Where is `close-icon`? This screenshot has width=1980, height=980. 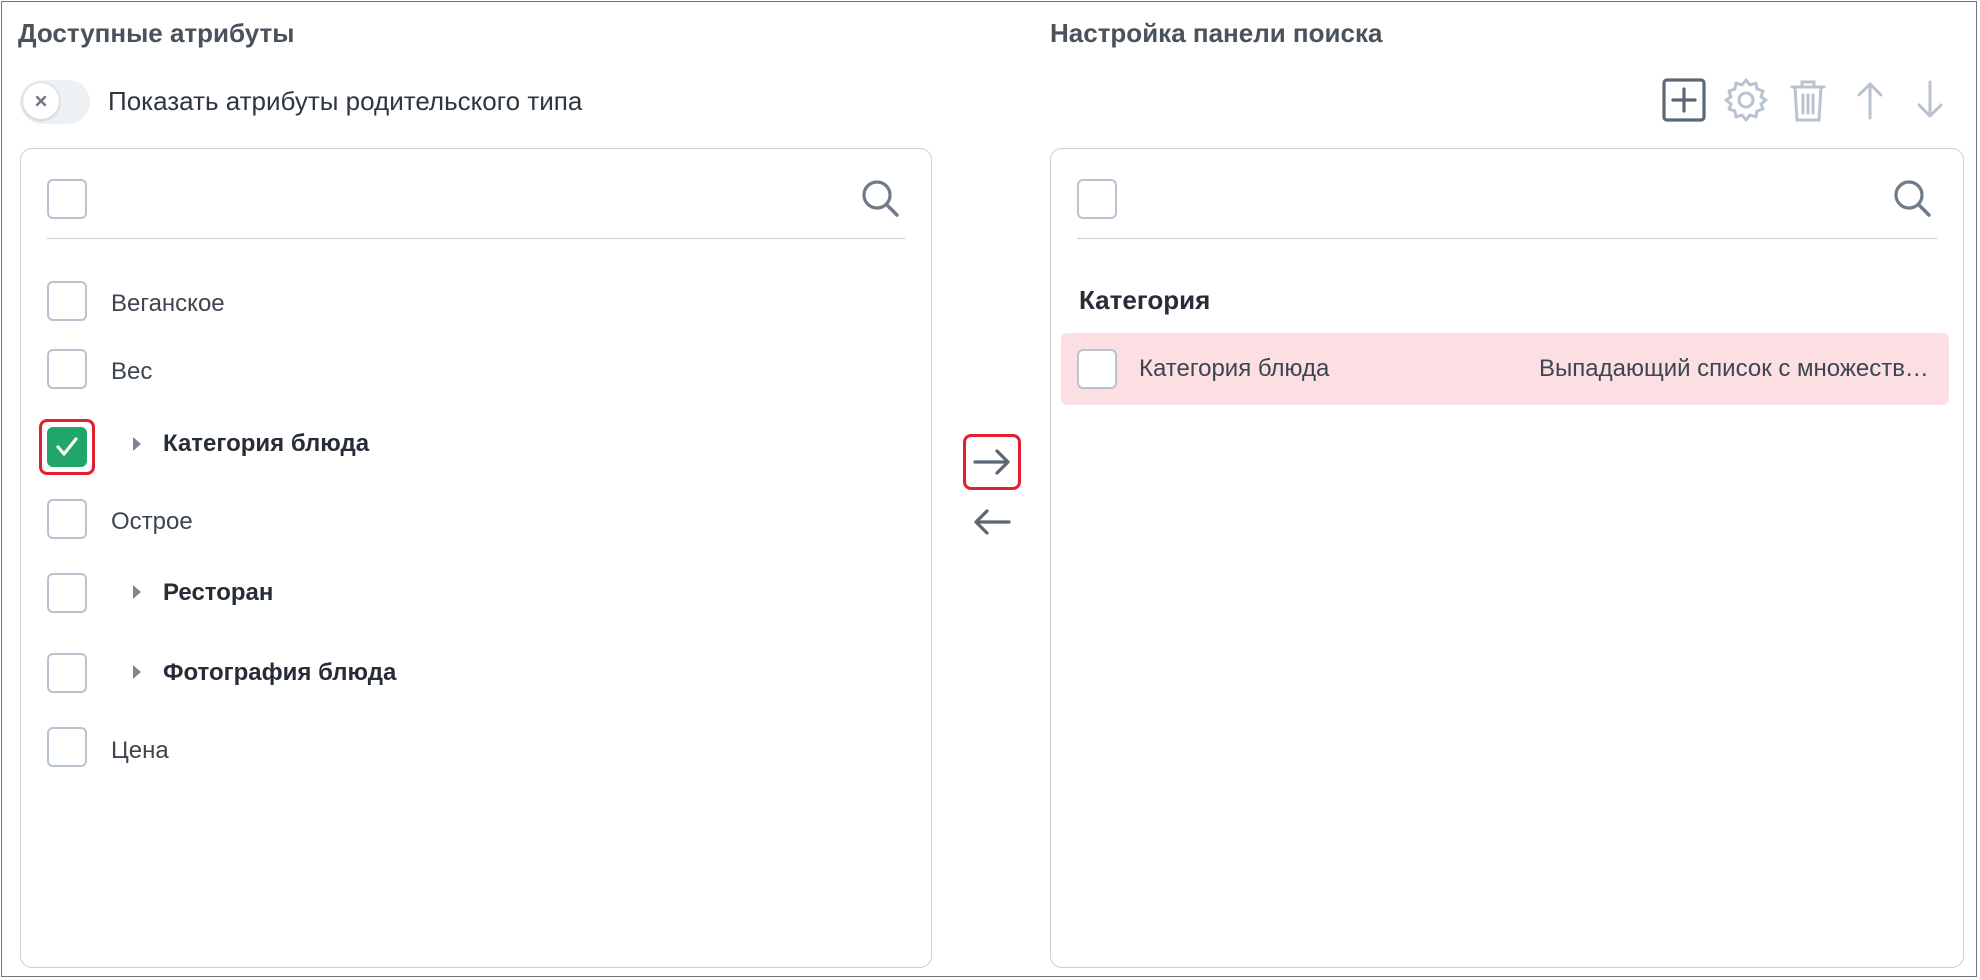
close-icon is located at coordinates (41, 101).